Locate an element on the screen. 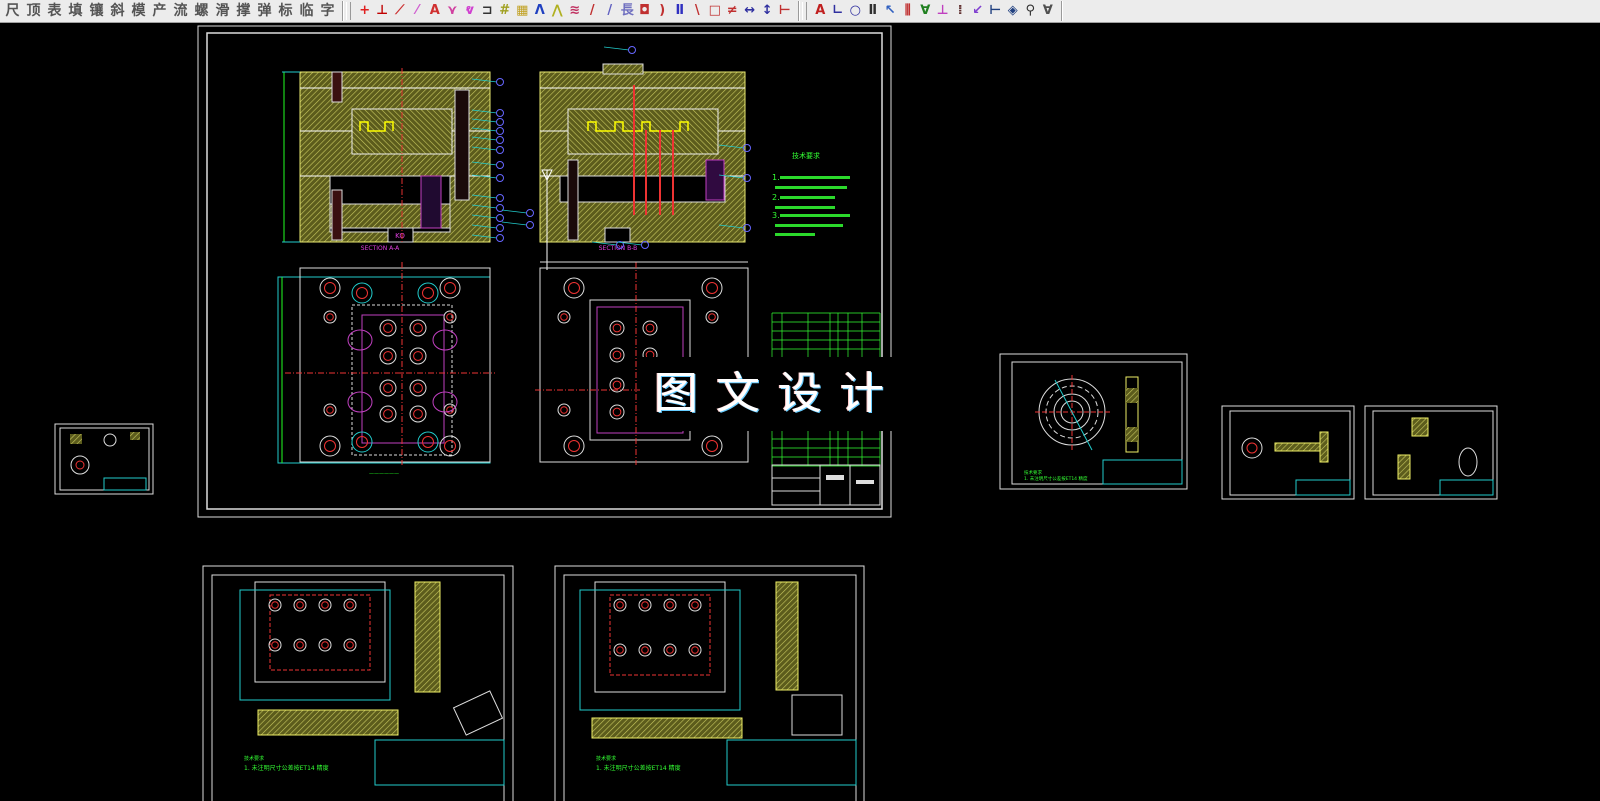 This screenshot has height=801, width=1600. coord-icon: ∟ is located at coordinates (838, 11).